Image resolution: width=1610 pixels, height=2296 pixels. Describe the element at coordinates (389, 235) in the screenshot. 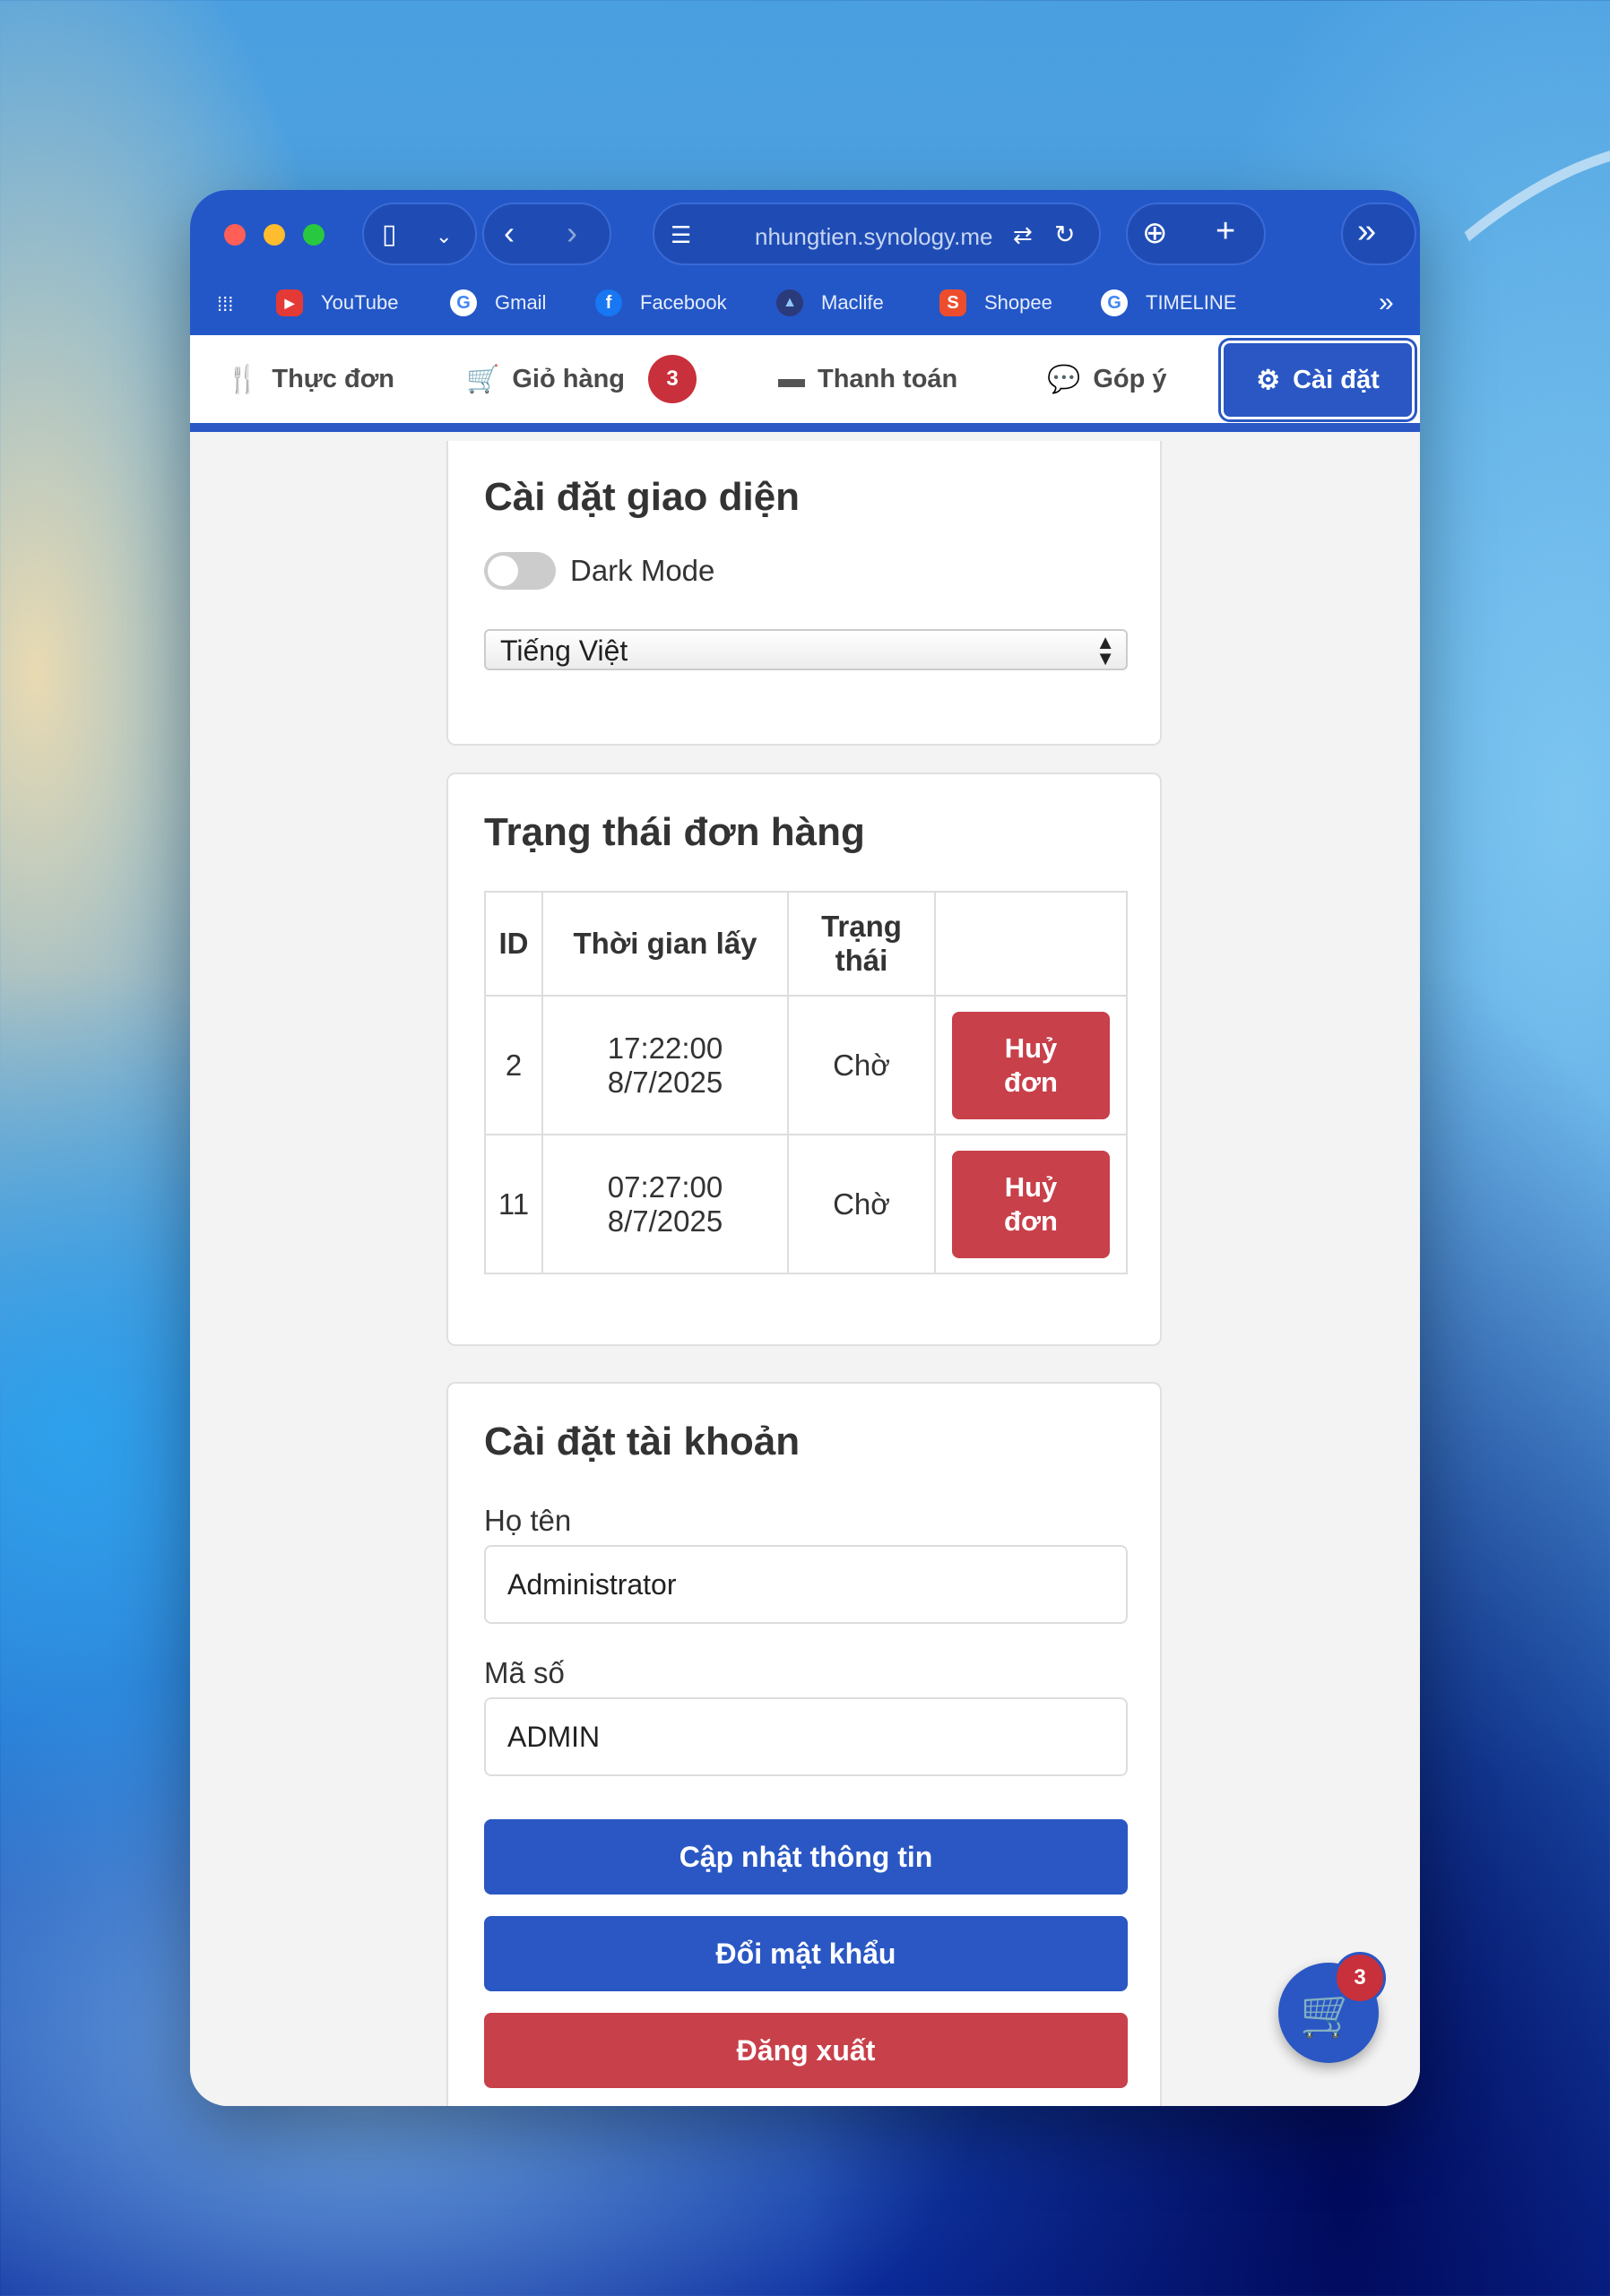

I see `sidebar-icon: ▯` at that location.